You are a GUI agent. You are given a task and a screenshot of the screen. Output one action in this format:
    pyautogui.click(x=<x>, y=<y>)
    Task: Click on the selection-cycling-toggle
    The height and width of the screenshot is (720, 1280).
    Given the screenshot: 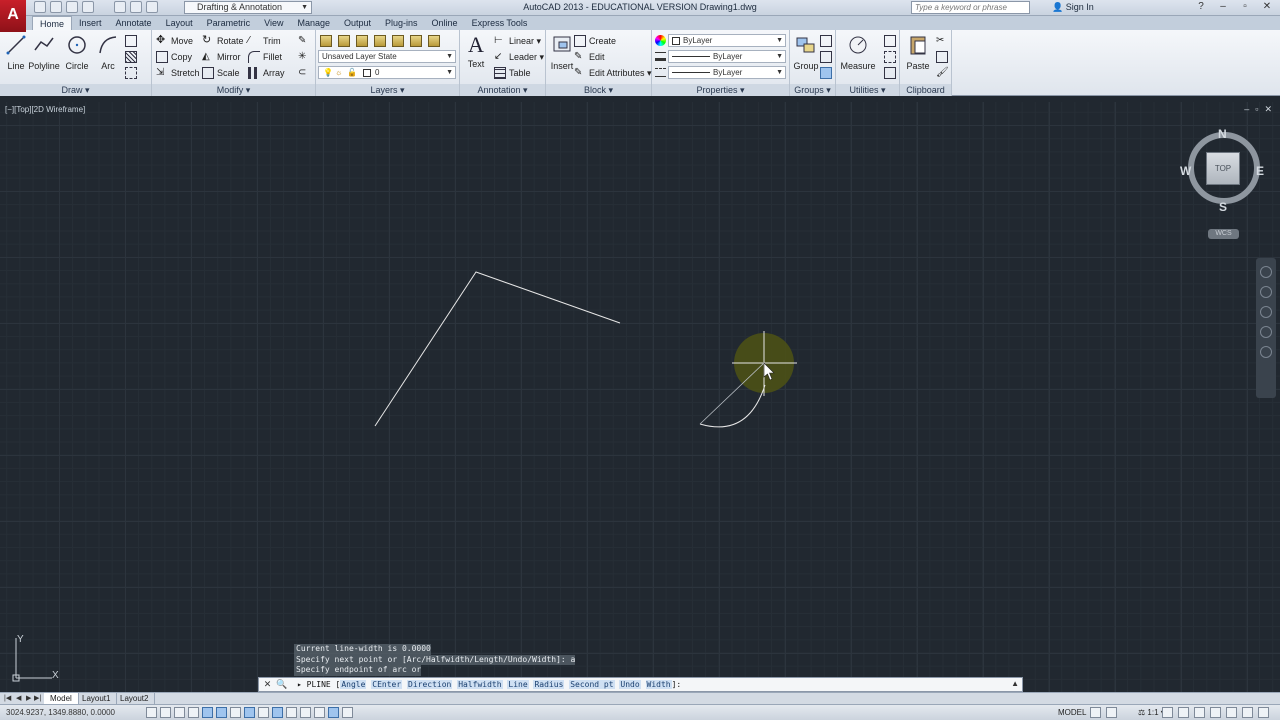 What is the action you would take?
    pyautogui.click(x=333, y=712)
    